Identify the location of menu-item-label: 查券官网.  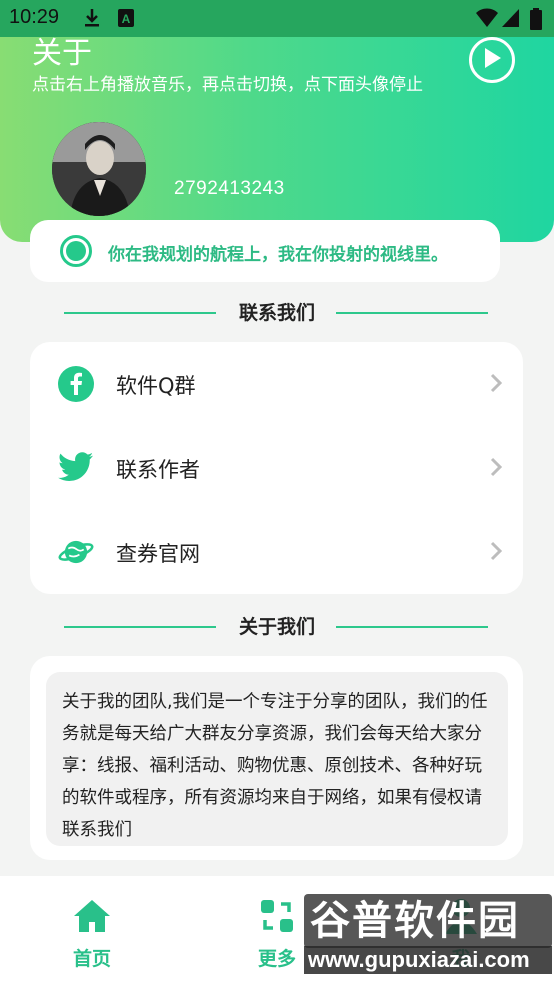
(158, 554).